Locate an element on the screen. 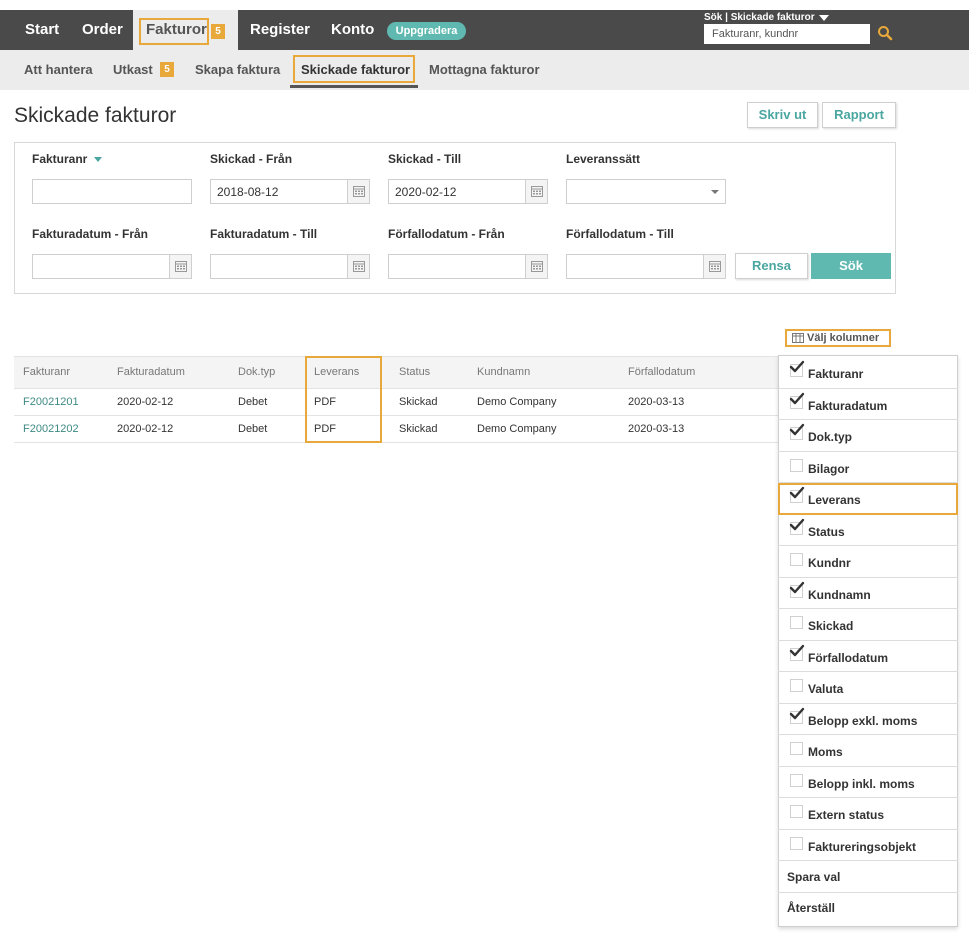 The image size is (969, 939). search-input is located at coordinates (787, 34).